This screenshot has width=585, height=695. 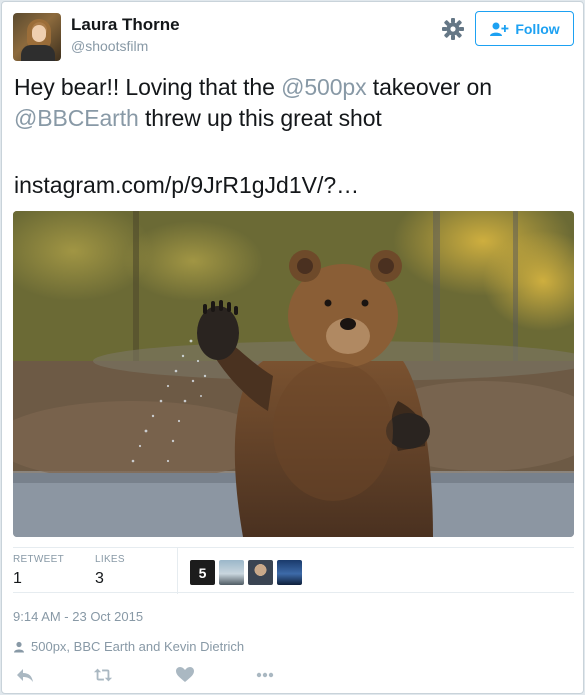 What do you see at coordinates (177, 571) in the screenshot?
I see `stats-divider` at bounding box center [177, 571].